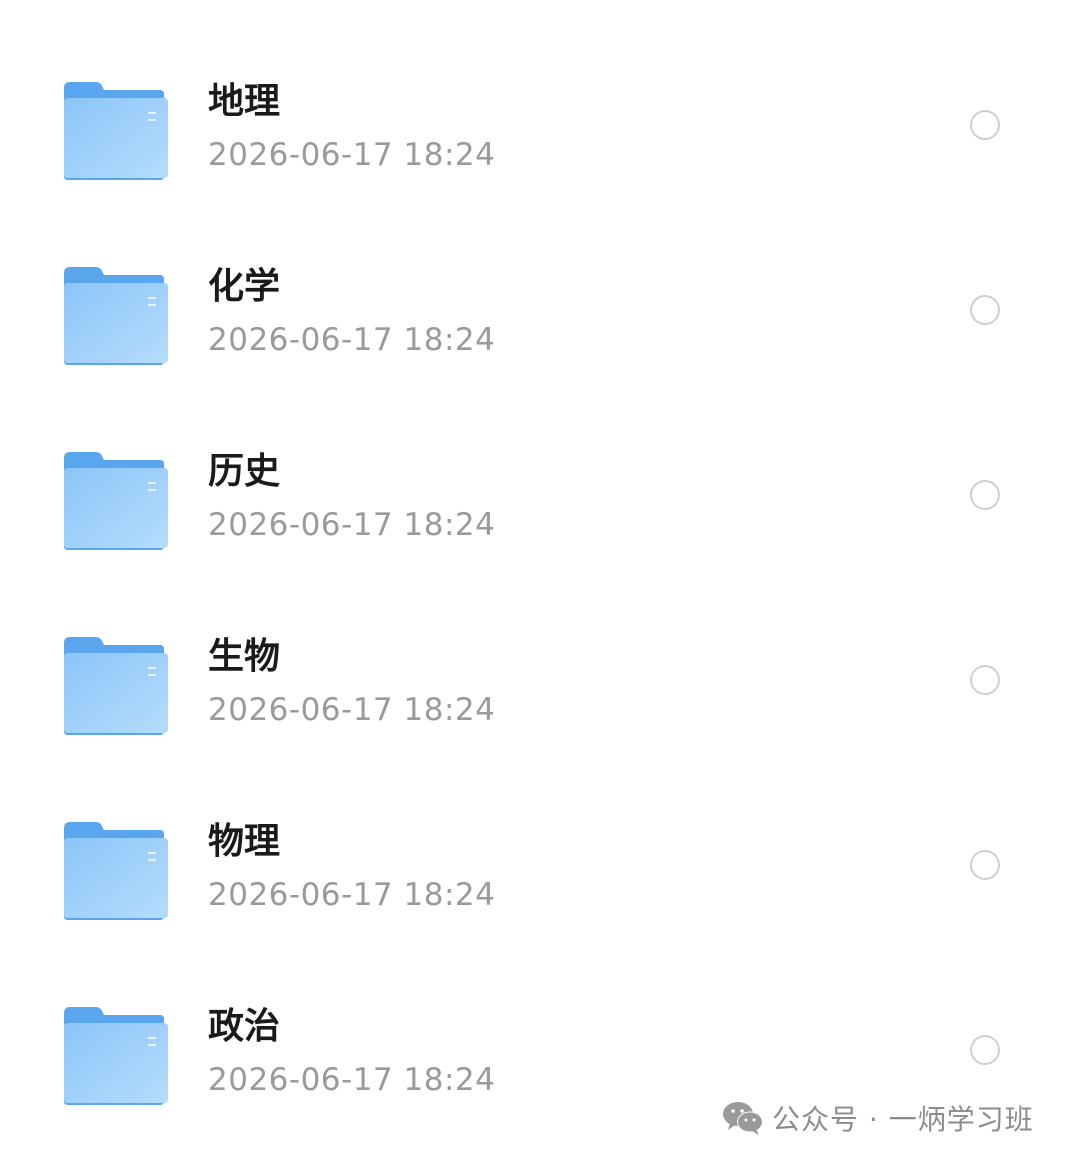  What do you see at coordinates (244, 471) in the screenshot?
I see `folder-name: 历史` at bounding box center [244, 471].